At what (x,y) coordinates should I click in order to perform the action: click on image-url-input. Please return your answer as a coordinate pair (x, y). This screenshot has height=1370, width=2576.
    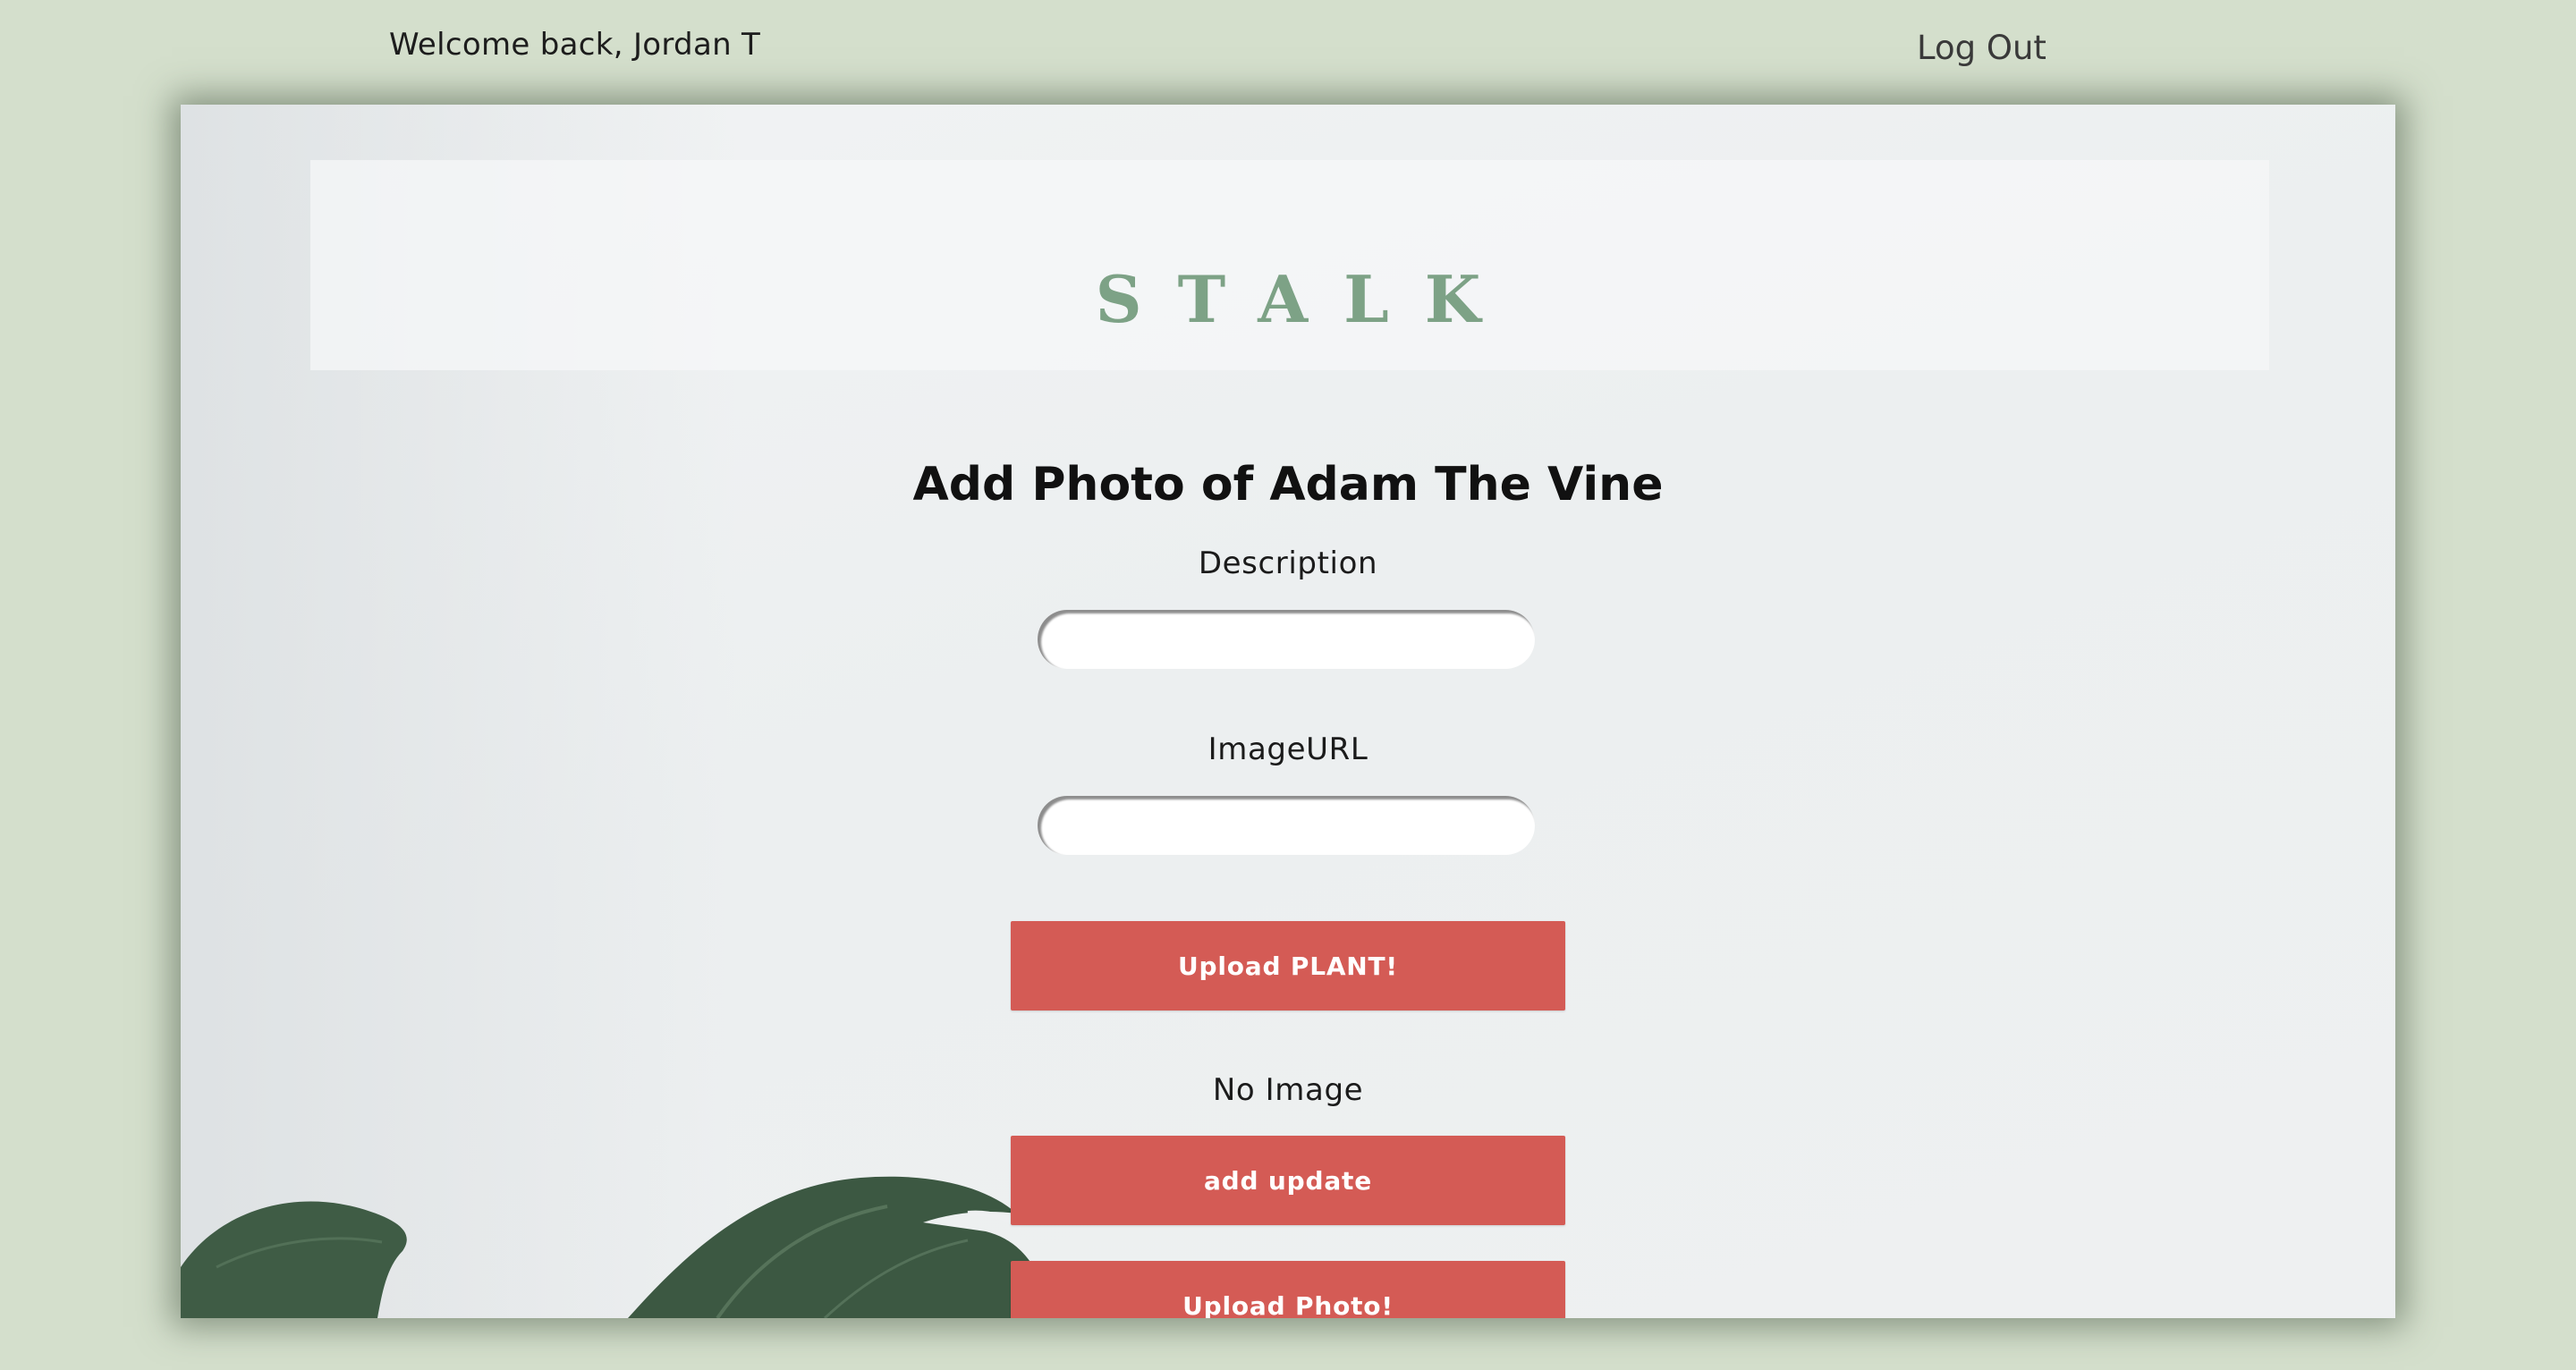
    Looking at the image, I should click on (1286, 825).